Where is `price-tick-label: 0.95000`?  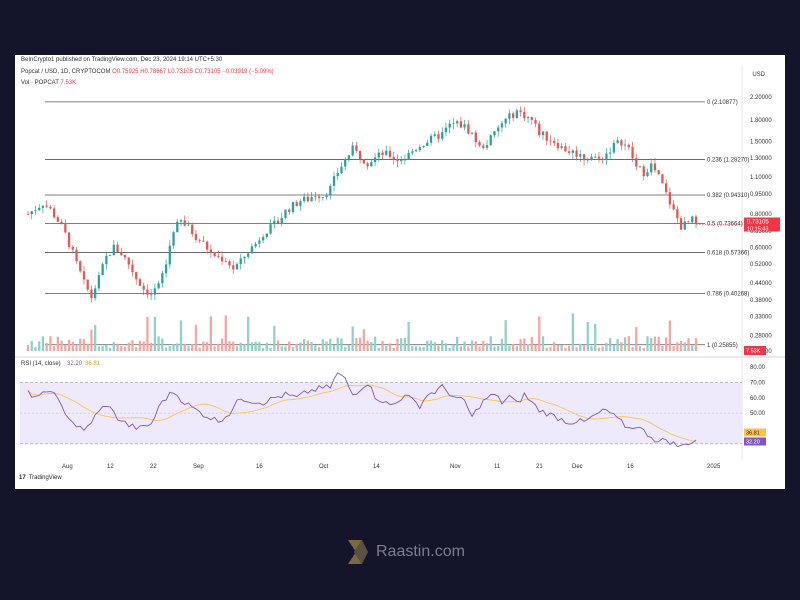
price-tick-label: 0.95000 is located at coordinates (761, 195).